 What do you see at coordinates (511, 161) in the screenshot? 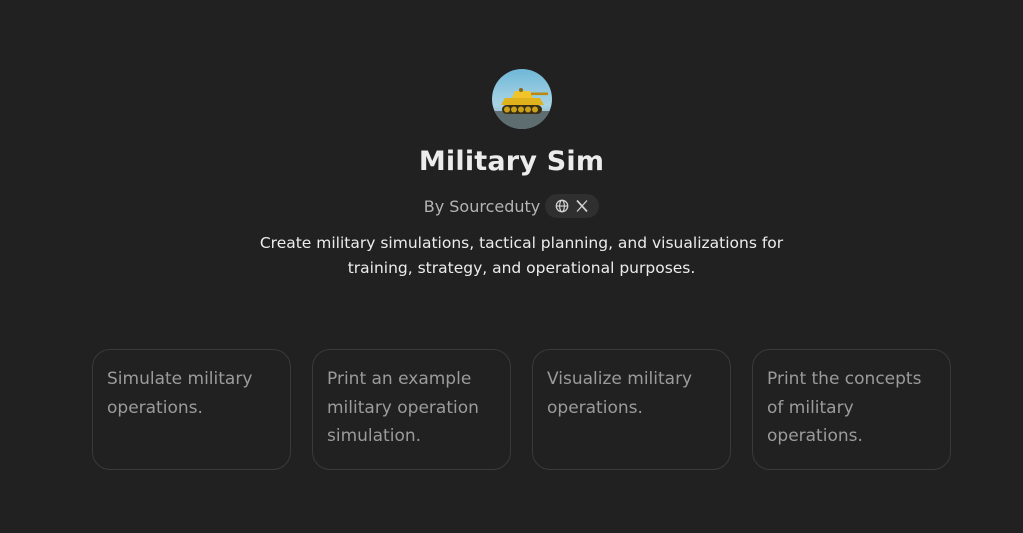
I see `gpt-title: Military Sim` at bounding box center [511, 161].